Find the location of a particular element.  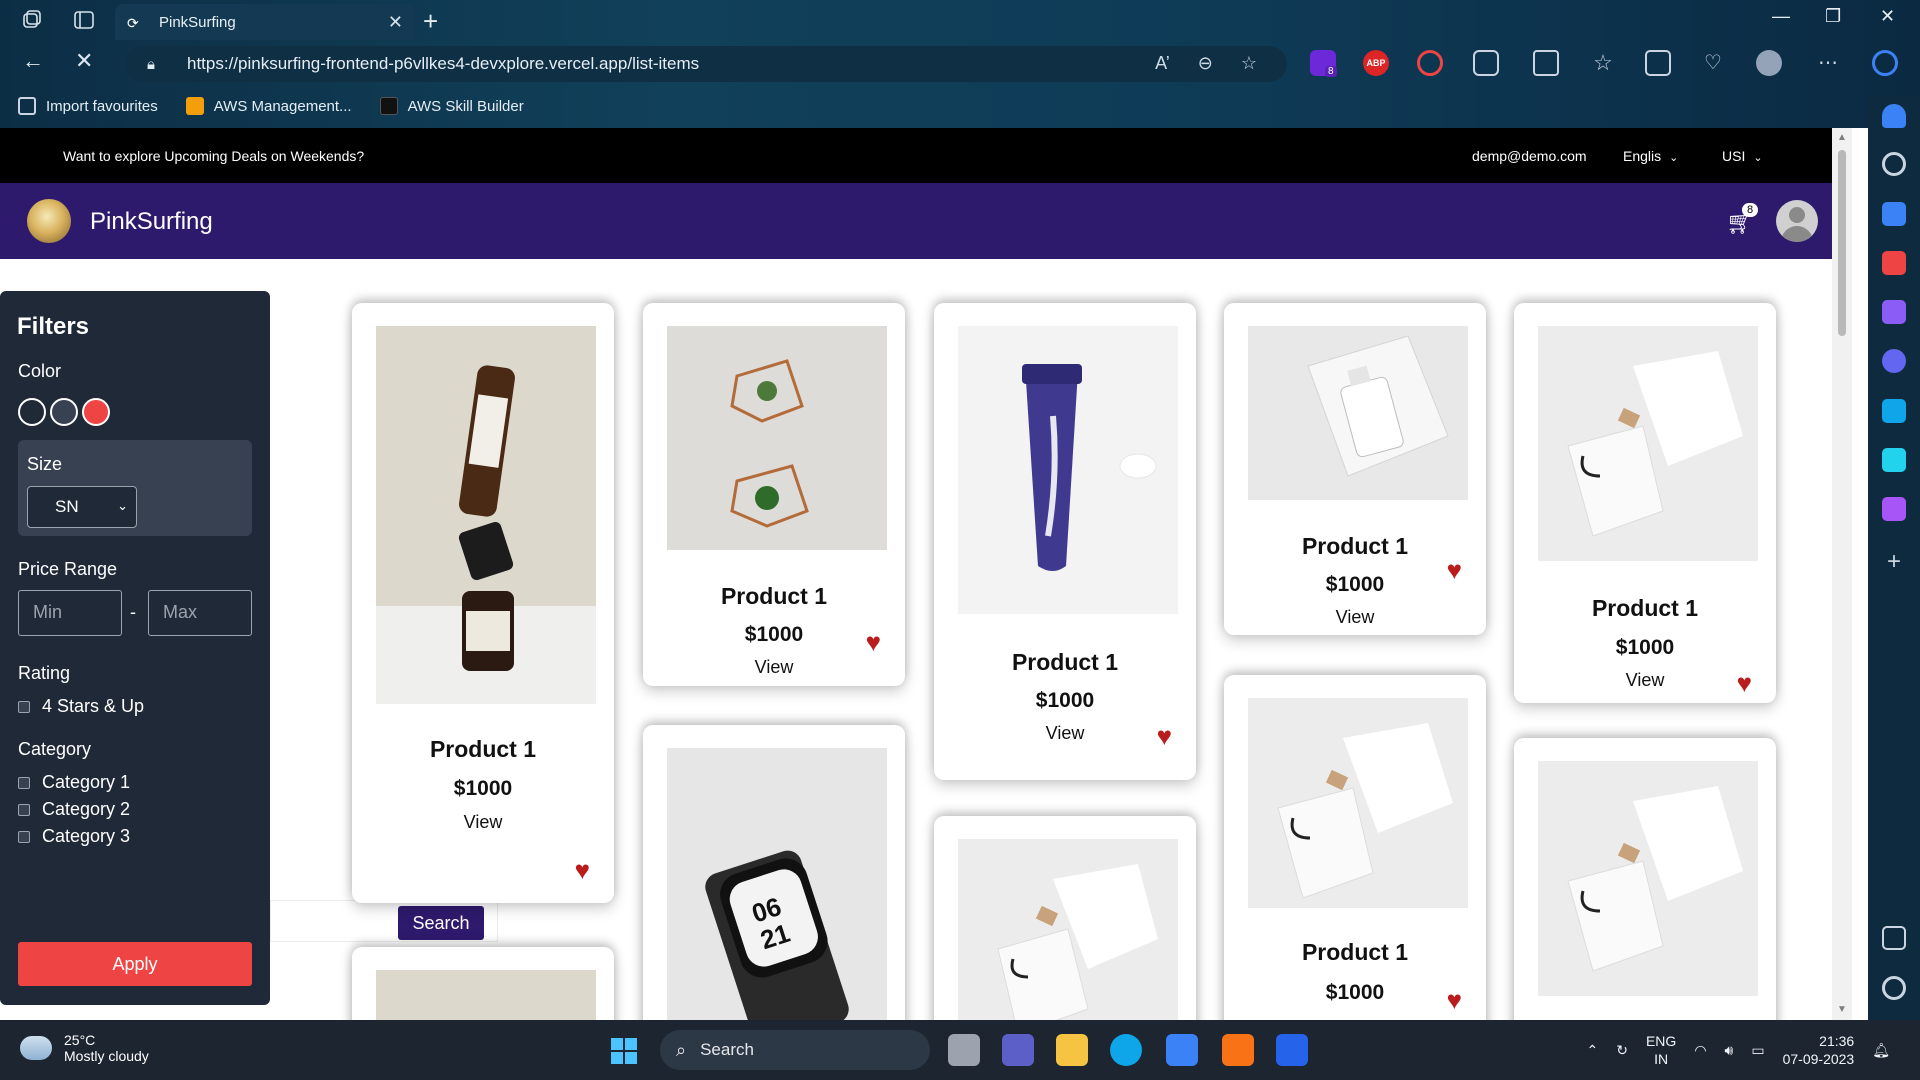

price-min-input: Min is located at coordinates (70, 613).